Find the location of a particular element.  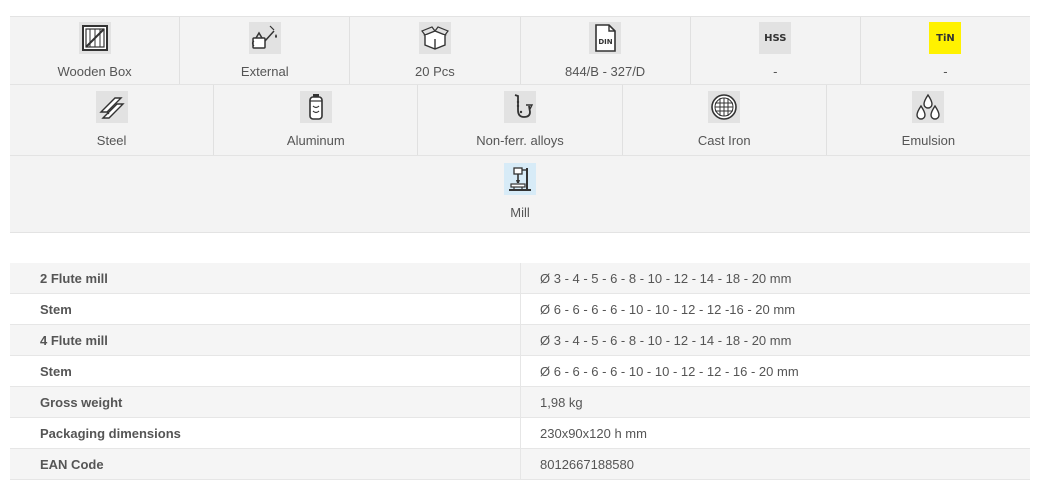

material-emulsion: Emulsion is located at coordinates (928, 120).